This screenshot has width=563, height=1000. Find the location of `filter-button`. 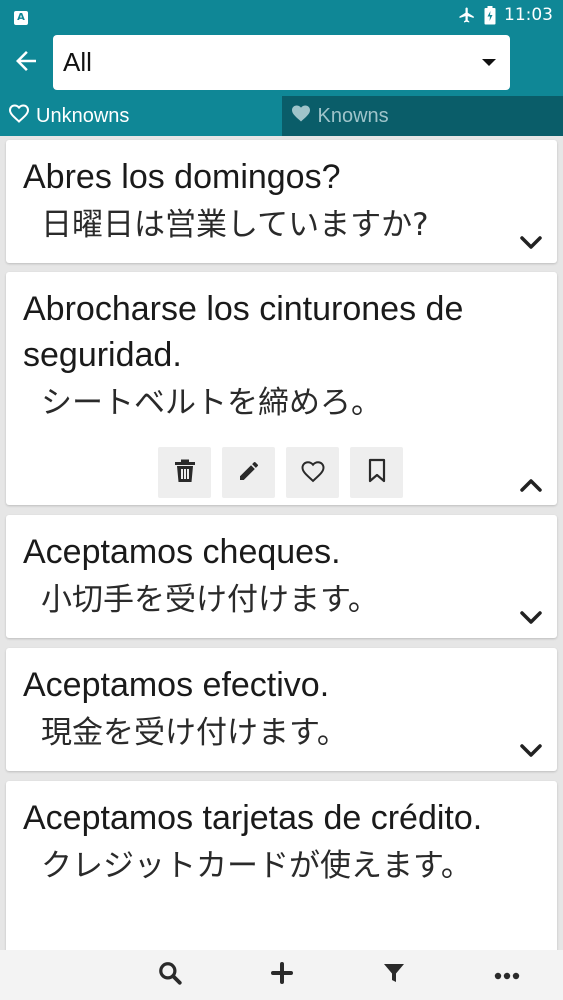

filter-button is located at coordinates (394, 975).